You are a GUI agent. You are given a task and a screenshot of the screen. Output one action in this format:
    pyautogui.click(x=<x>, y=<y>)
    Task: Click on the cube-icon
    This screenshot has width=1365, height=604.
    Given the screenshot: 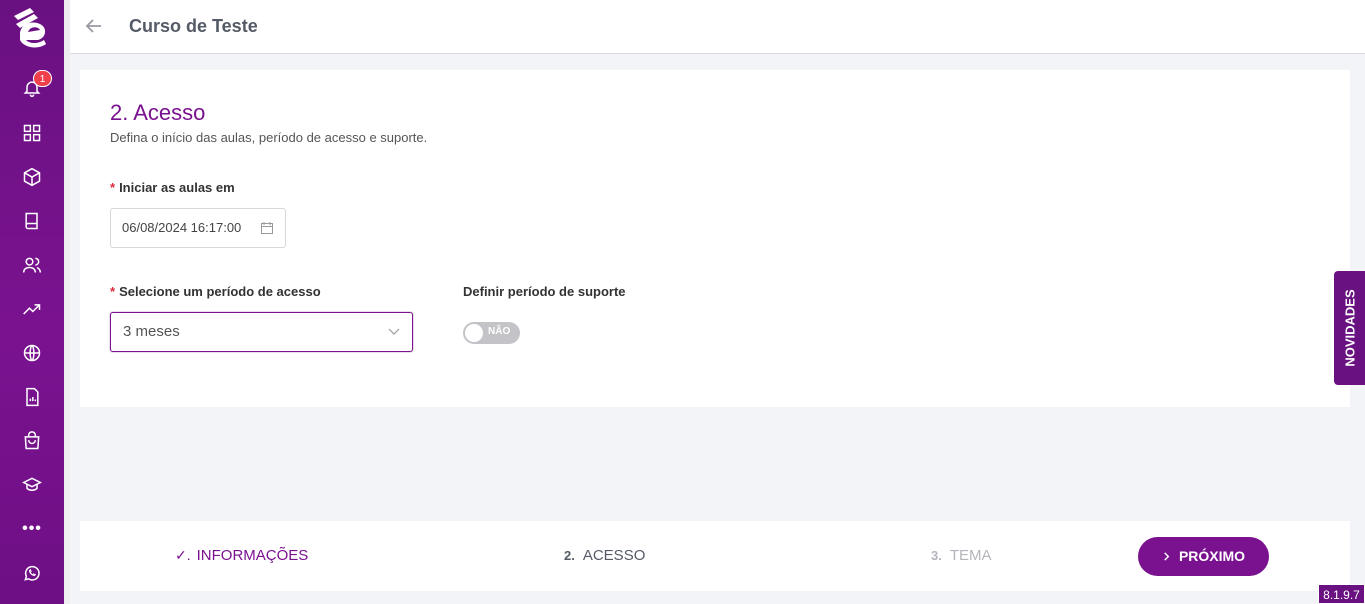 What is the action you would take?
    pyautogui.click(x=32, y=177)
    